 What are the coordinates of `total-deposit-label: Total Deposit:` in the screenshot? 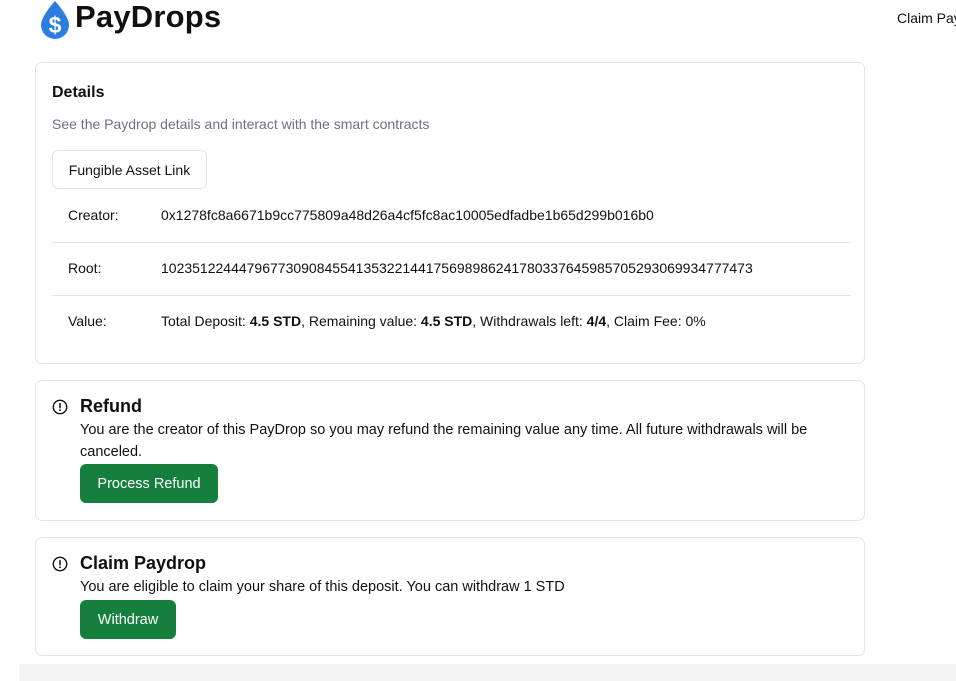 It's located at (205, 321).